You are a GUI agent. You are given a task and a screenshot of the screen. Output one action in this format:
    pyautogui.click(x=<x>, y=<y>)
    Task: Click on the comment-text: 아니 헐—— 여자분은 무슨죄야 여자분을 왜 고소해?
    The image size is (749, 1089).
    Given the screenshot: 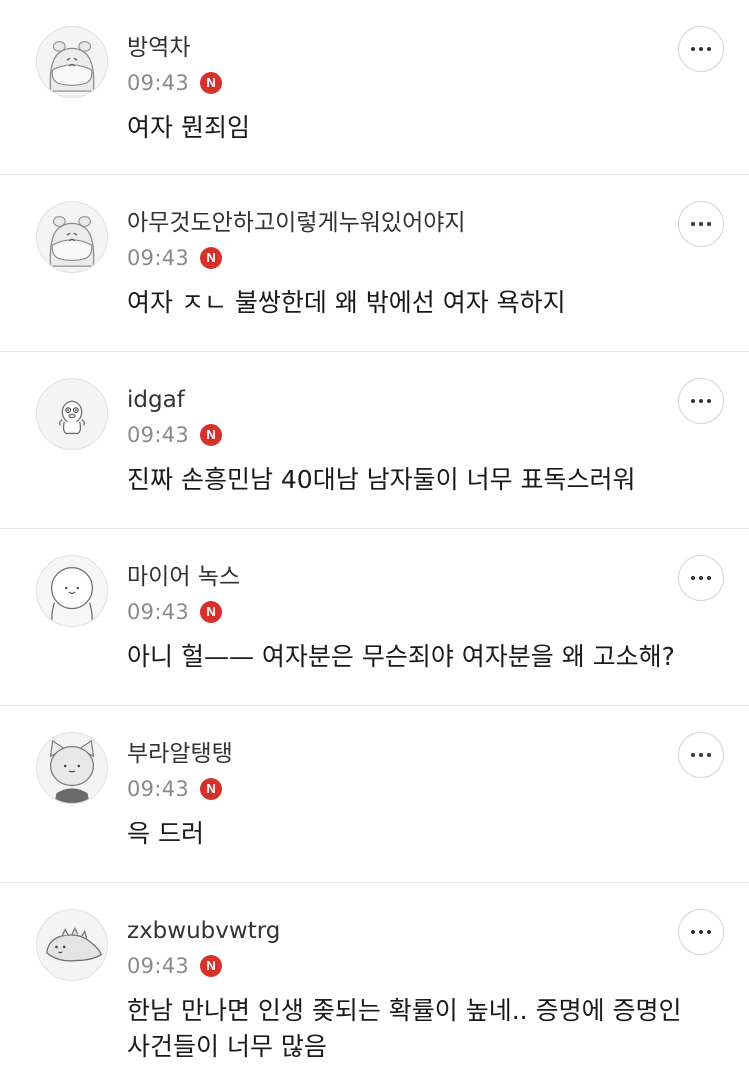 What is the action you would take?
    pyautogui.click(x=401, y=656)
    